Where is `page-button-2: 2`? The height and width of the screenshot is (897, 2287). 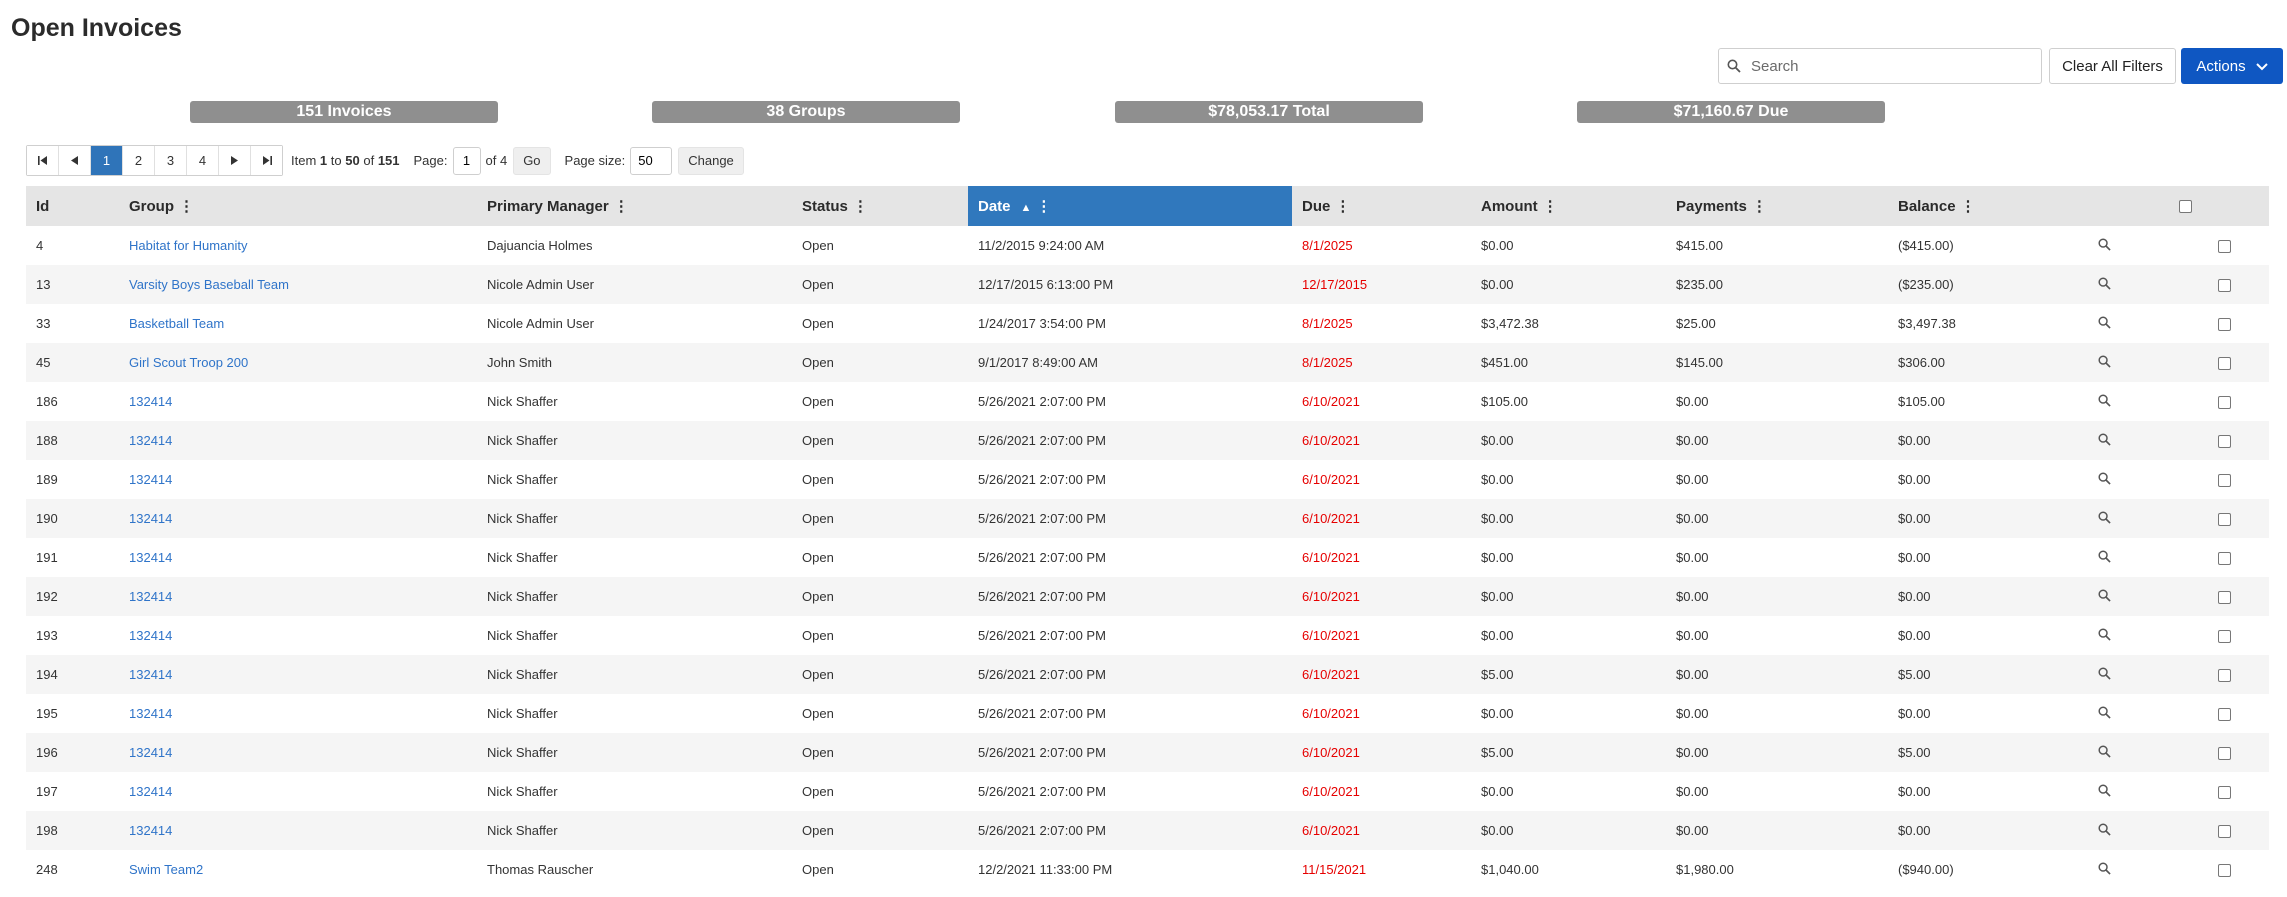 page-button-2: 2 is located at coordinates (139, 160).